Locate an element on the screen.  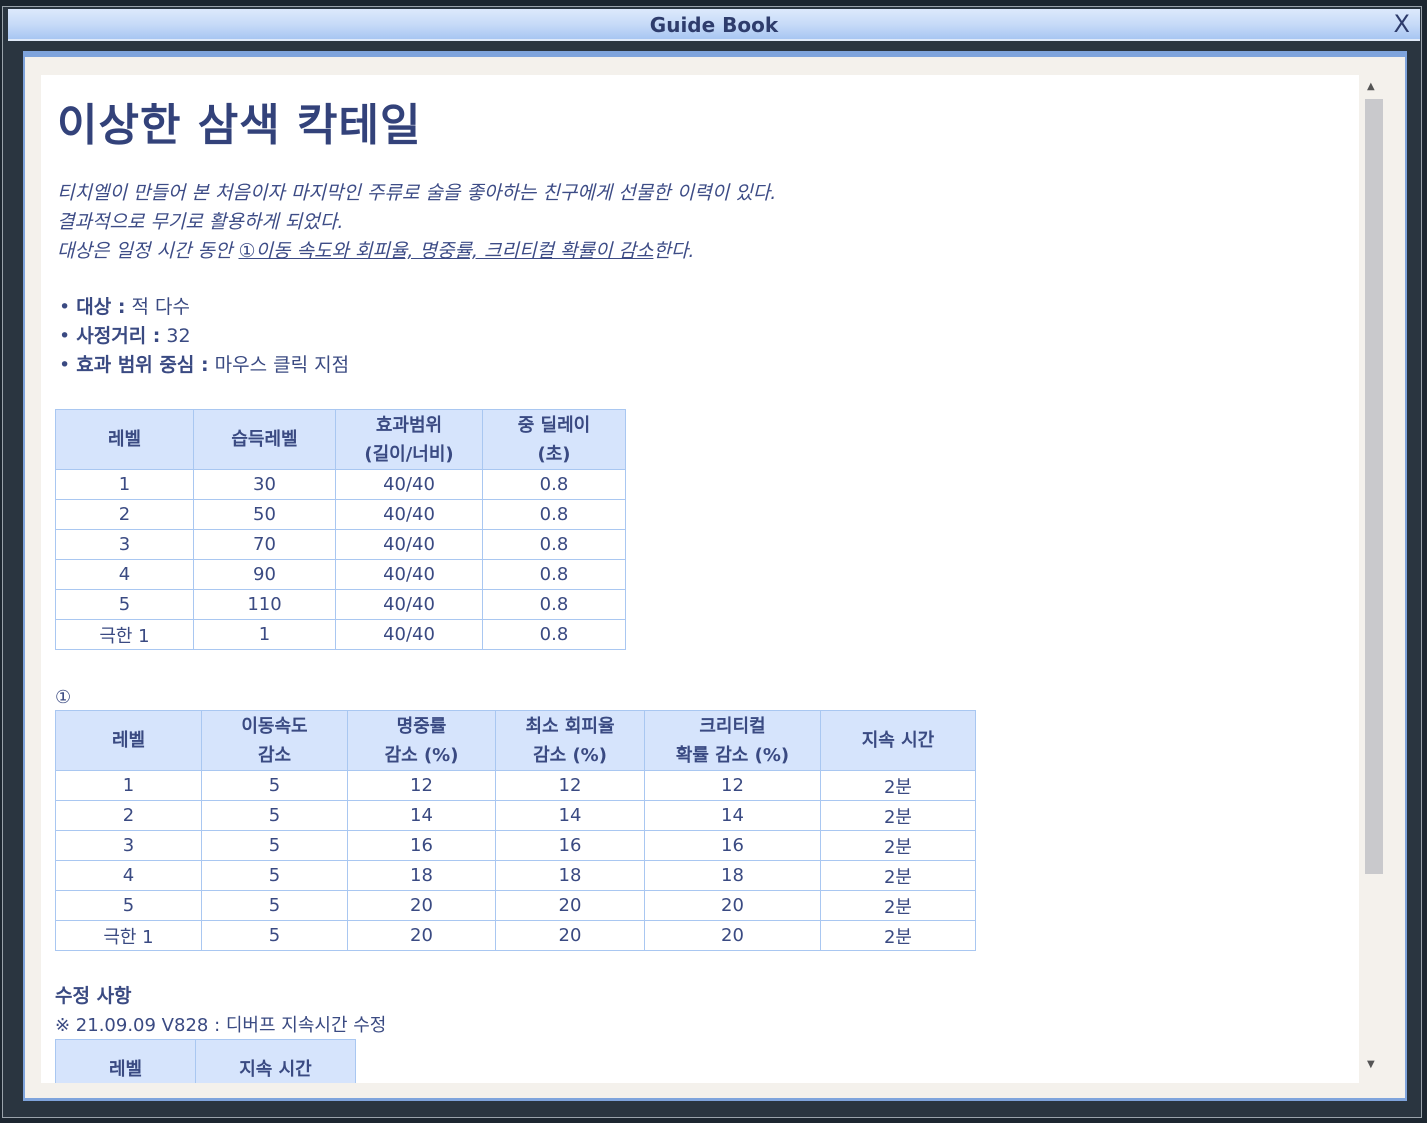
table-row: 5 5 20 20 20 2분 is located at coordinates (515, 905).